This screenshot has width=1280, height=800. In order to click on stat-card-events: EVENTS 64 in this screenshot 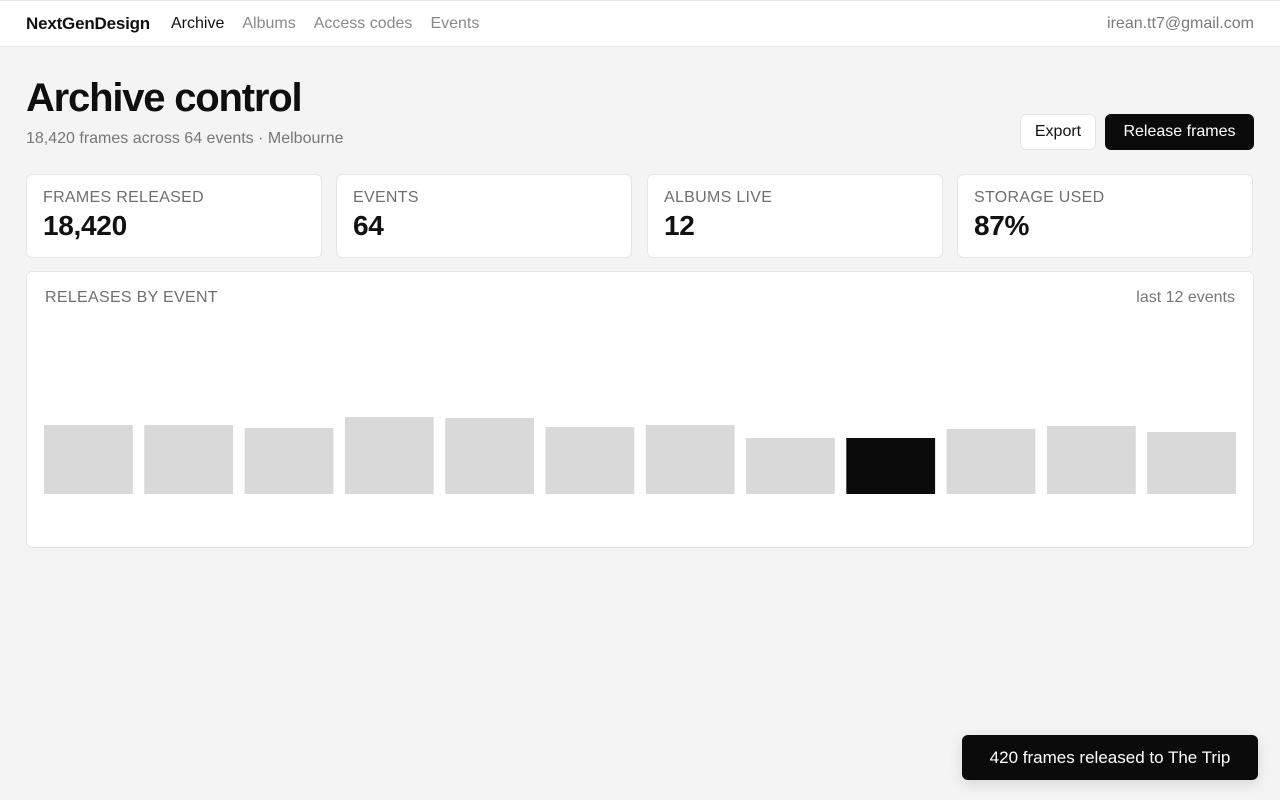, I will do `click(484, 216)`.